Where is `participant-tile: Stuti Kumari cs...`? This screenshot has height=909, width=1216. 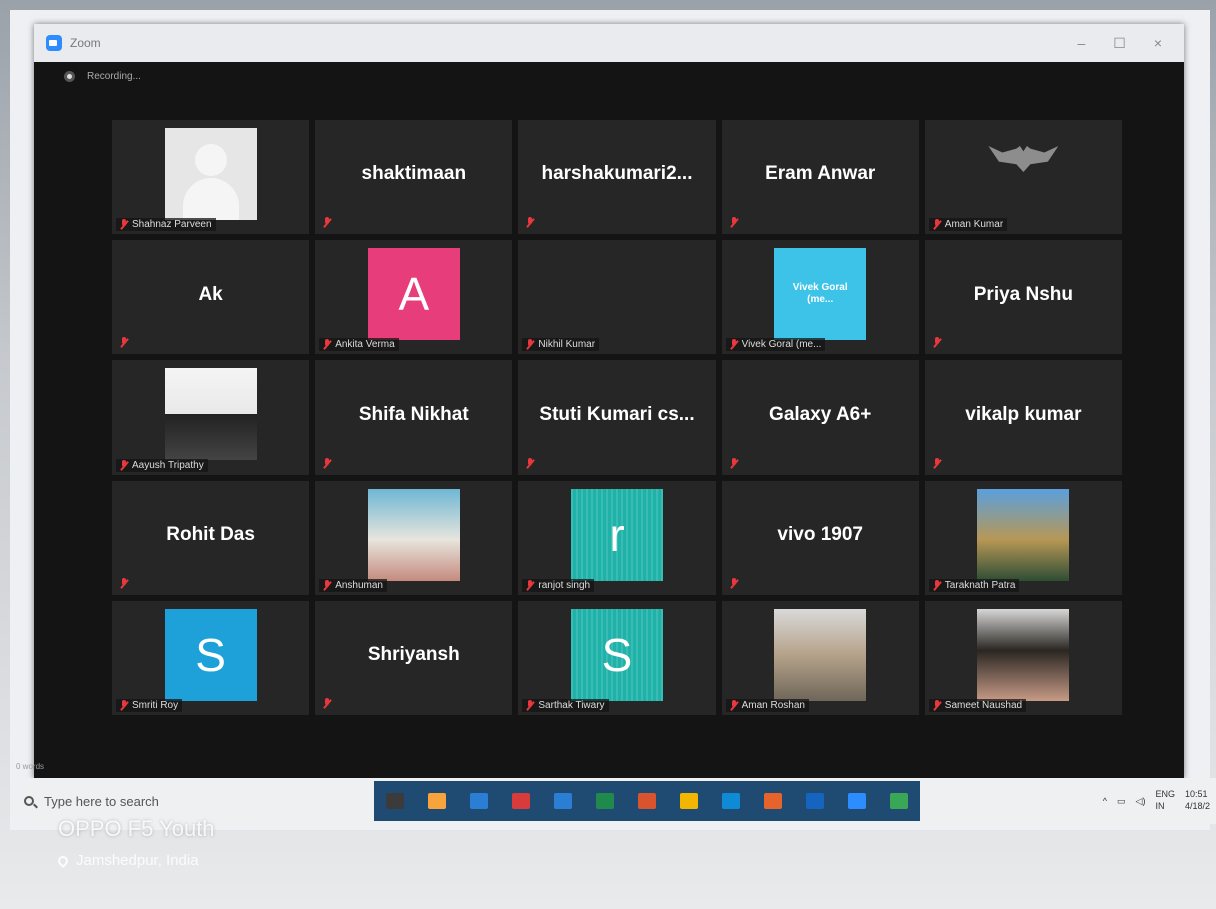
participant-tile: Stuti Kumari cs... is located at coordinates (617, 417).